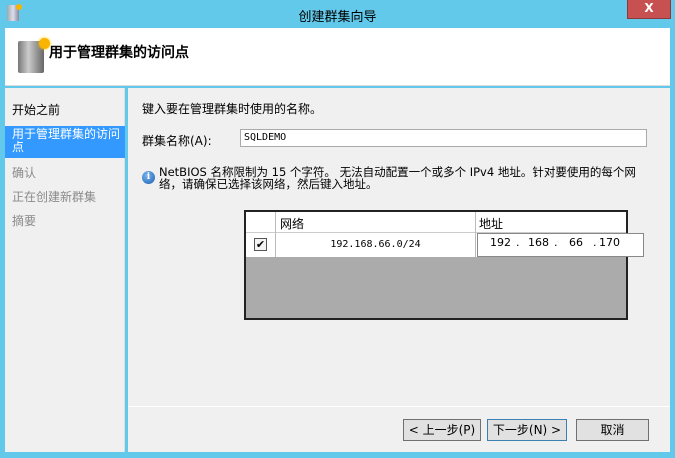 This screenshot has height=458, width=675. What do you see at coordinates (34, 55) in the screenshot?
I see `cluster-server-icon` at bounding box center [34, 55].